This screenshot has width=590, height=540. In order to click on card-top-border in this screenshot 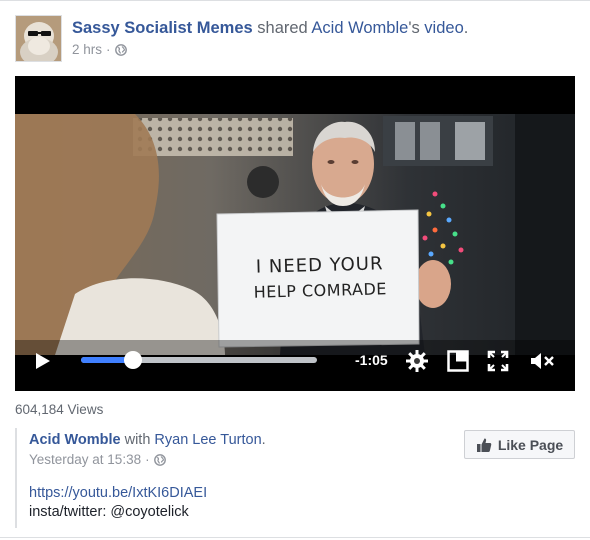, I will do `click(295, 0)`.